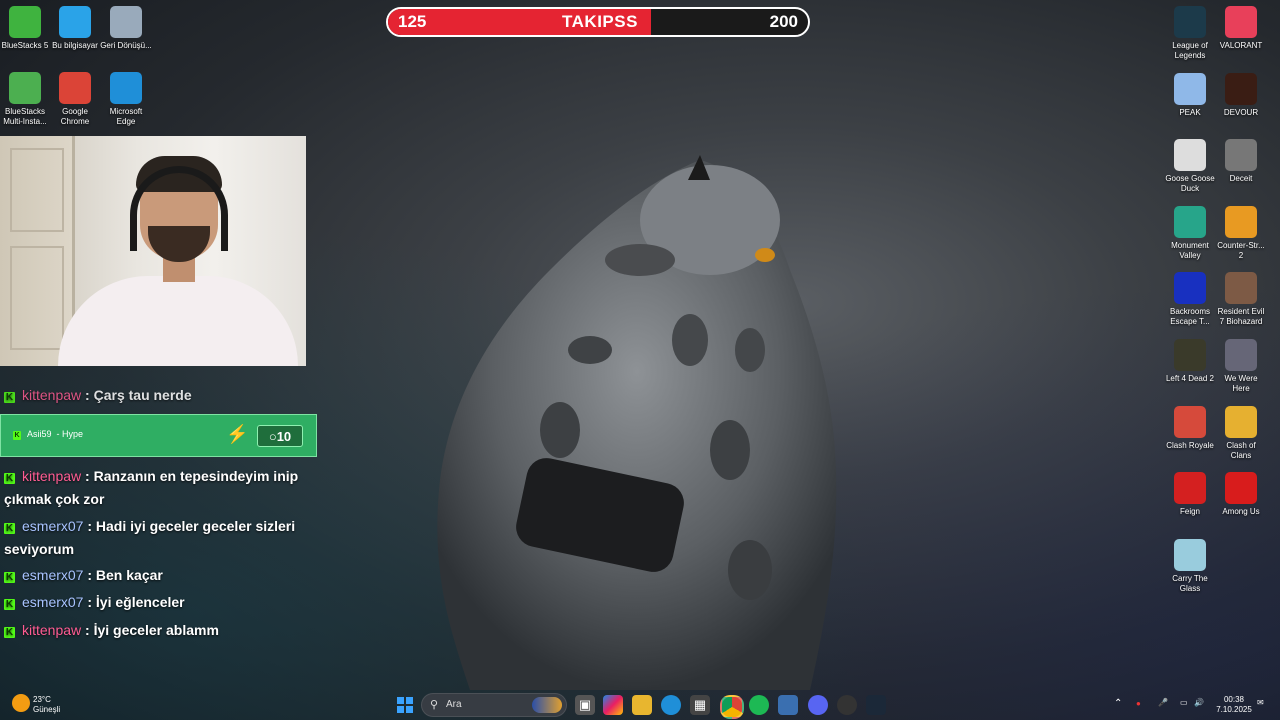 The height and width of the screenshot is (720, 1280). What do you see at coordinates (1241, 450) in the screenshot?
I see `desktop-icon-label: Clash of Clans` at bounding box center [1241, 450].